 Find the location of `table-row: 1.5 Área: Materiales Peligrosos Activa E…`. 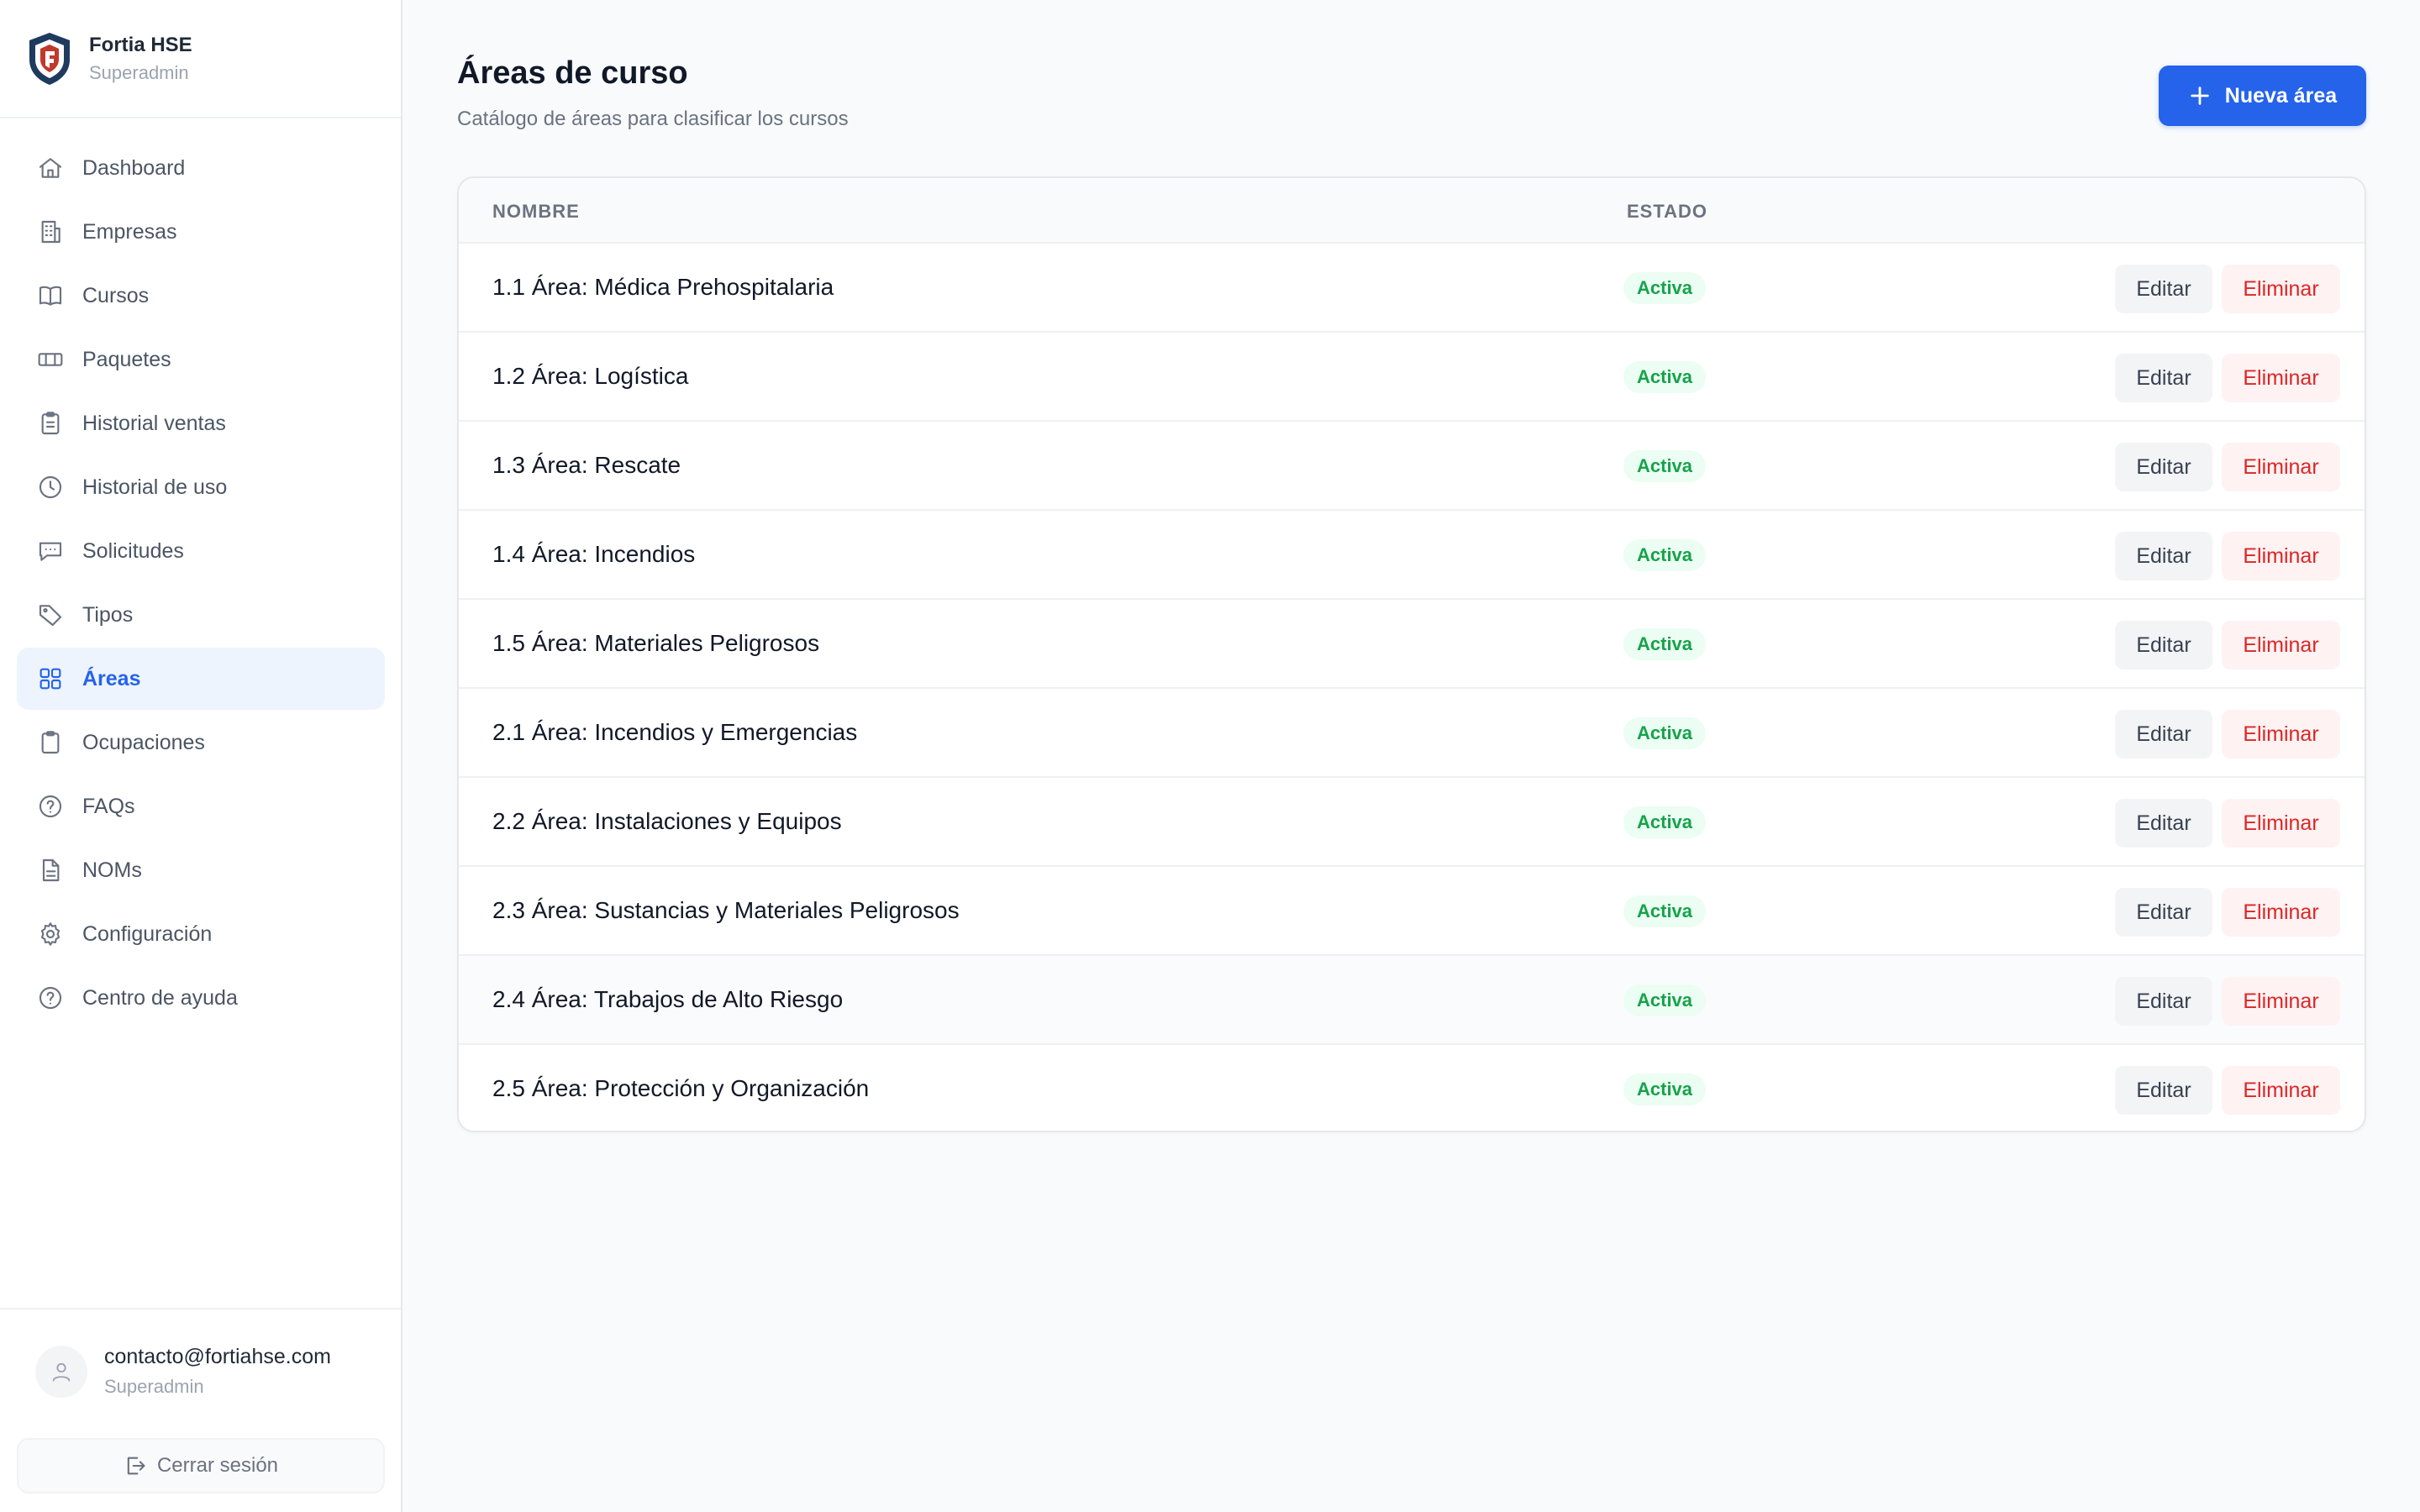

table-row: 1.5 Área: Materiales Peligrosos Activa E… is located at coordinates (1412, 644).